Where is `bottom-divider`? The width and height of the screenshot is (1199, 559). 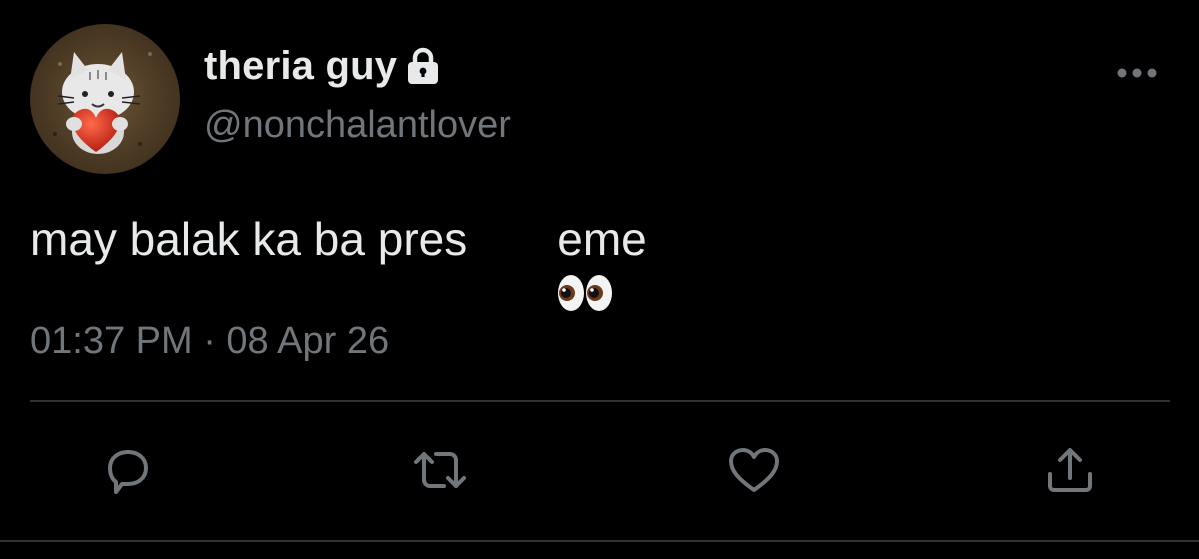 bottom-divider is located at coordinates (599, 541).